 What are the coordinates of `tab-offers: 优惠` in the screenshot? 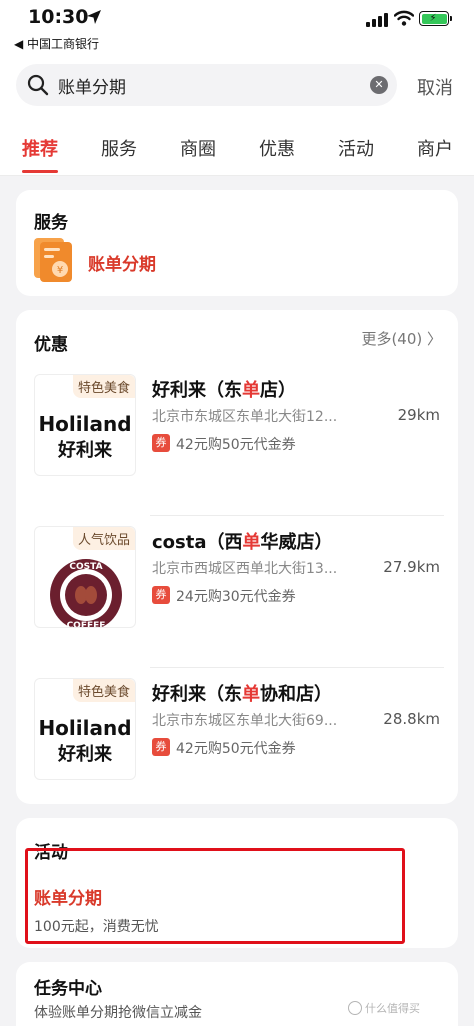 It's located at (277, 148).